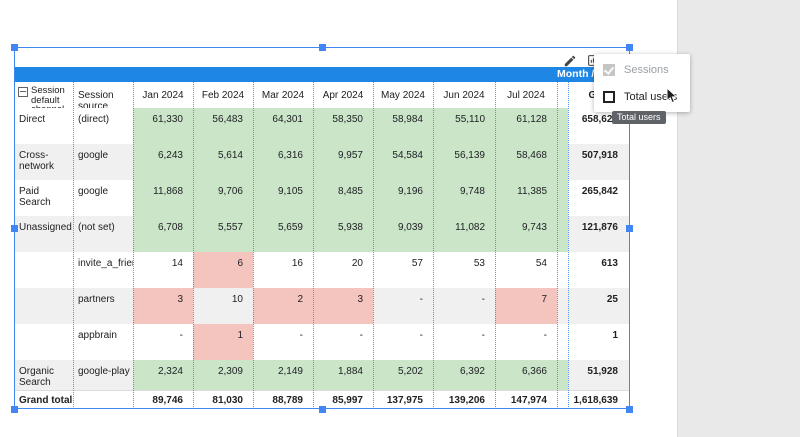 This screenshot has width=800, height=437. I want to click on value-cell: 53, so click(464, 270).